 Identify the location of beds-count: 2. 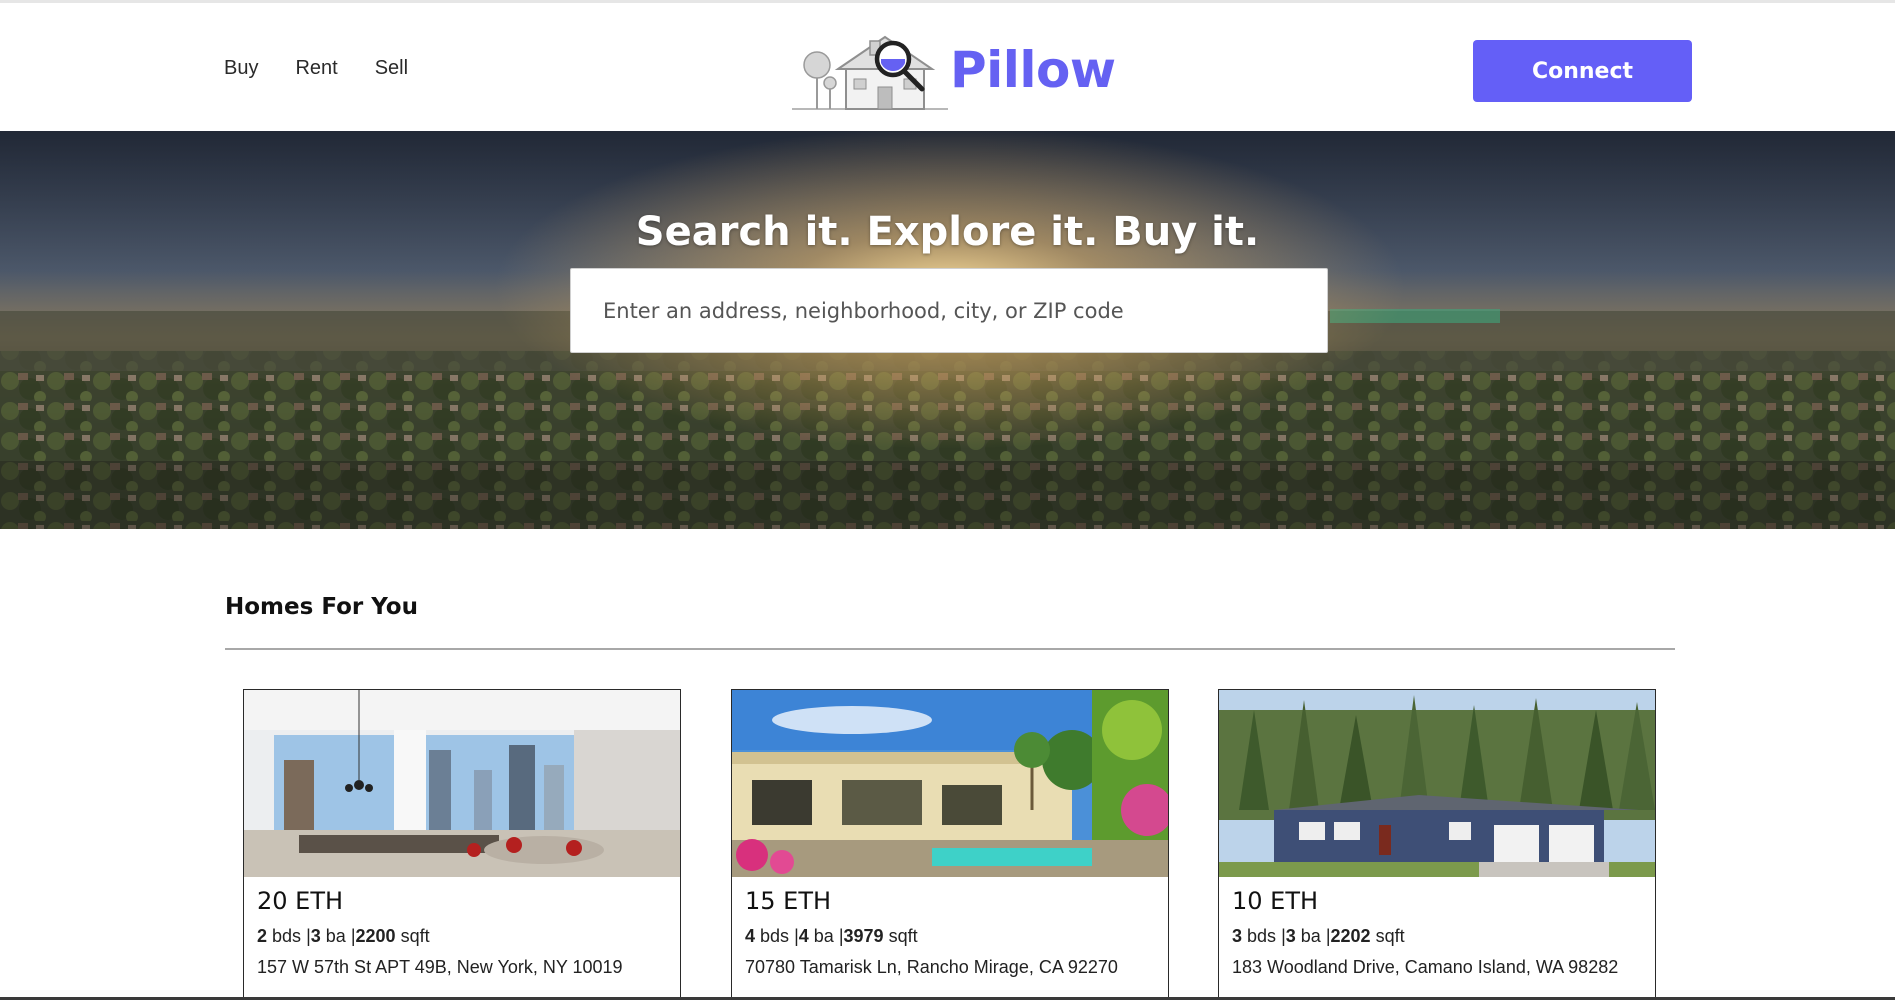
(262, 936).